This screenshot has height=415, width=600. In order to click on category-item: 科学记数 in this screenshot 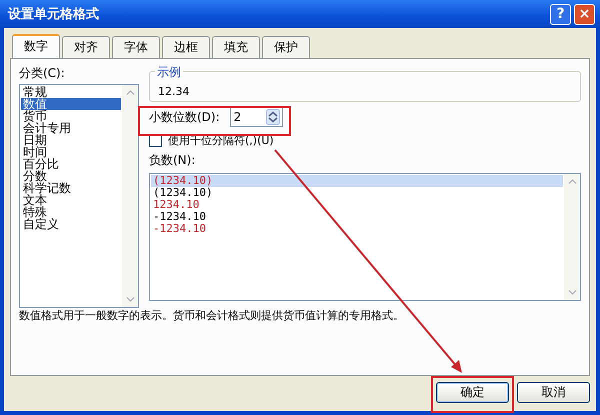, I will do `click(71, 188)`.